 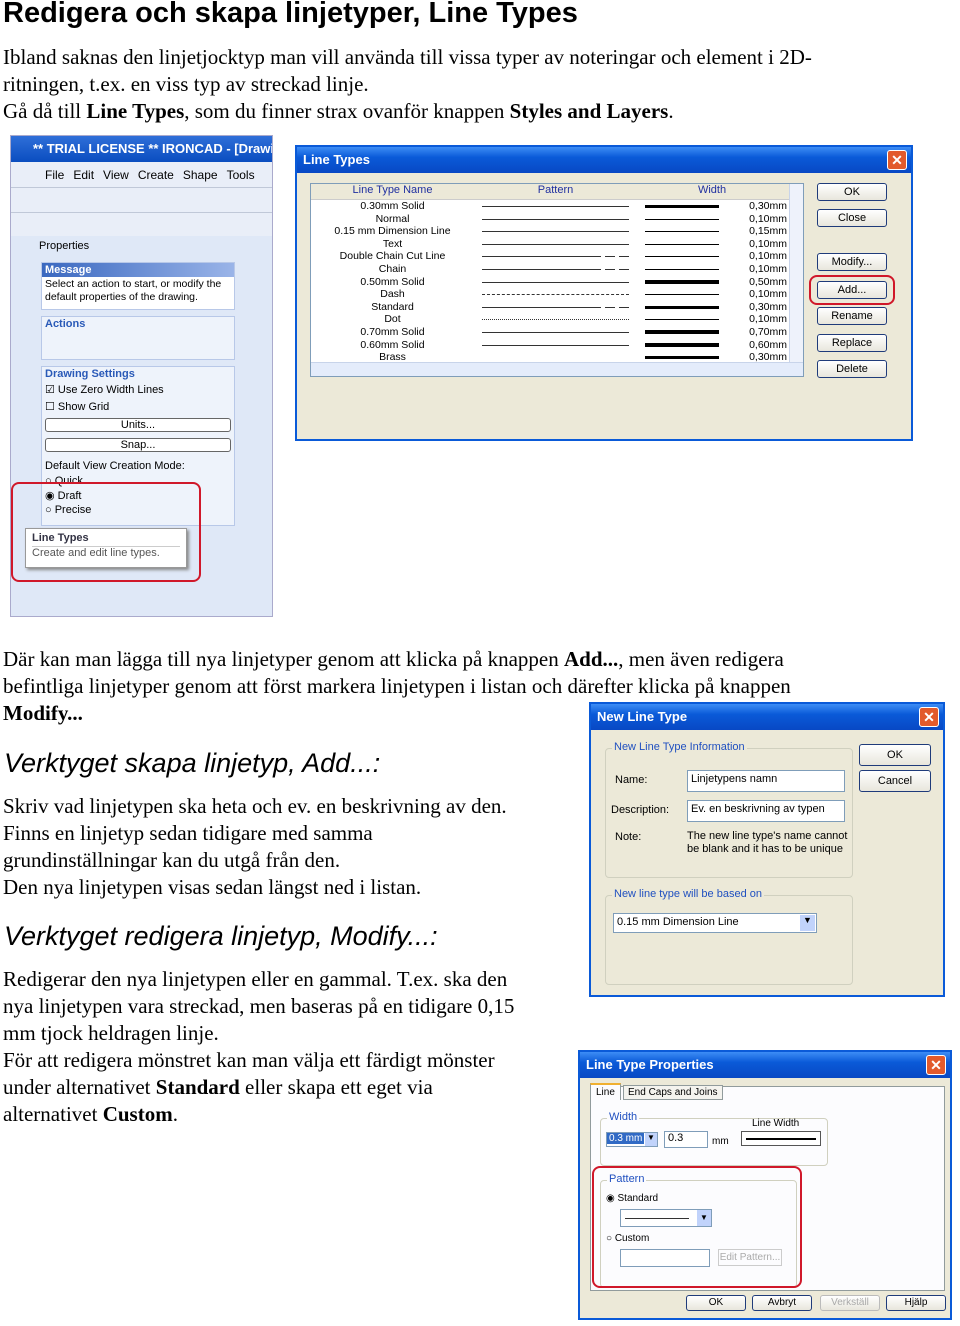 What do you see at coordinates (392, 306) in the screenshot?
I see `line-type-name: Standard` at bounding box center [392, 306].